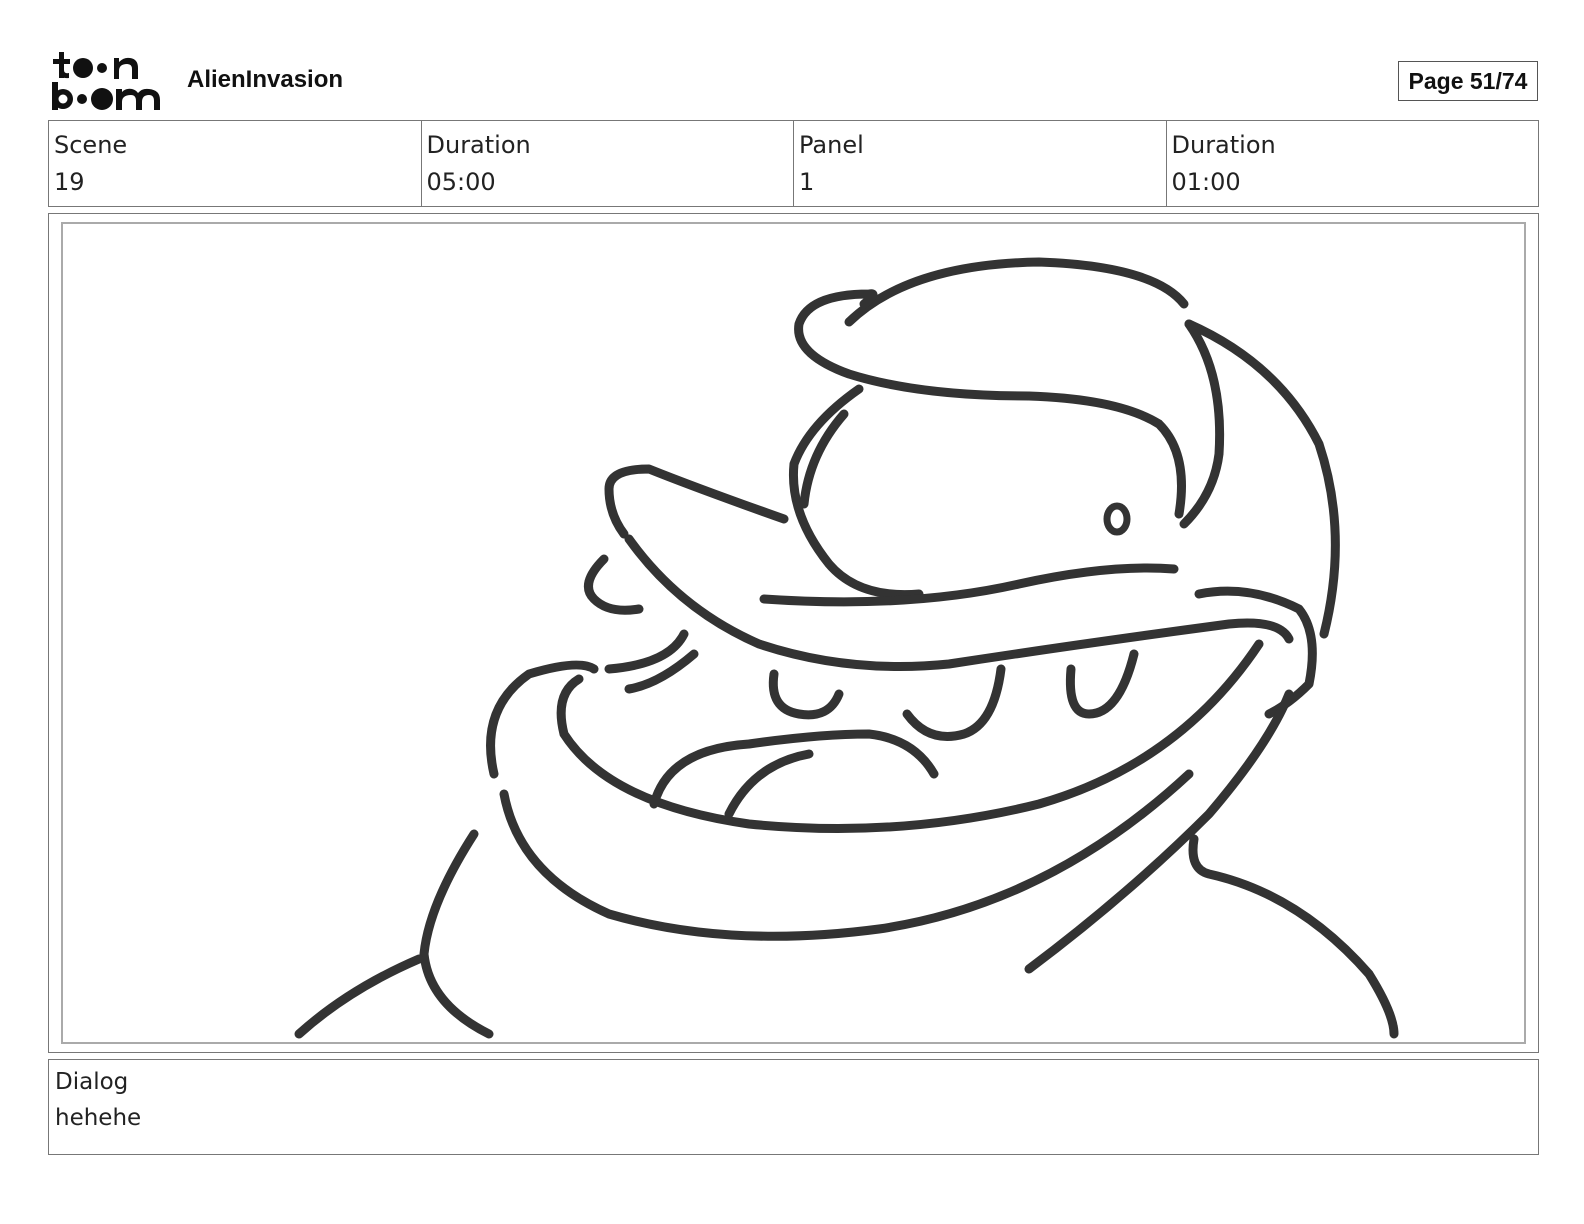 The image size is (1584, 1224). I want to click on toon-boom-logo-icon, so click(108, 82).